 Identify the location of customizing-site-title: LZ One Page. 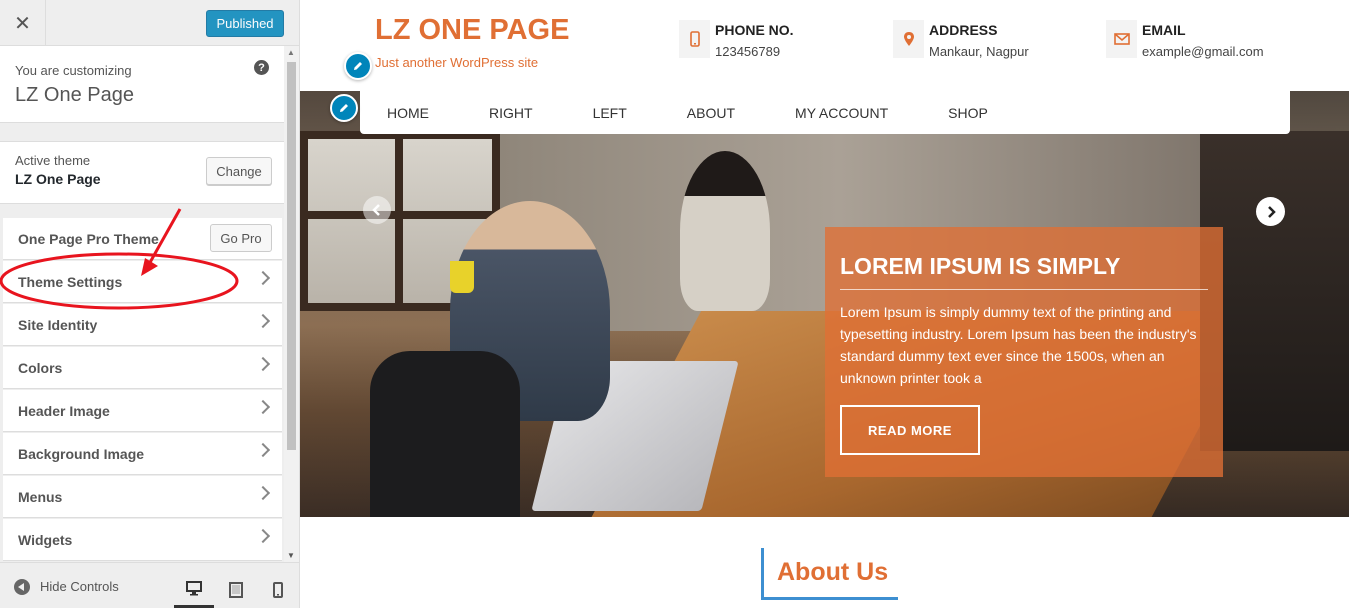
(74, 95).